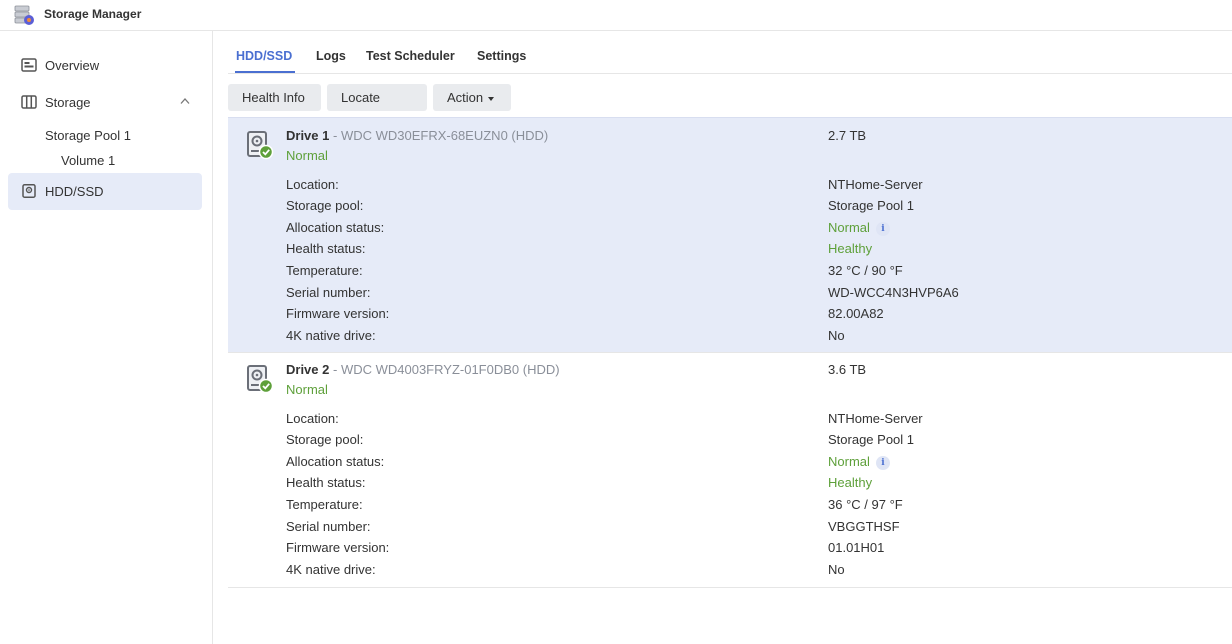 The image size is (1232, 644). I want to click on tab-bar: HDD/SSD Logs Test Scheduler Settings, so click(730, 52).